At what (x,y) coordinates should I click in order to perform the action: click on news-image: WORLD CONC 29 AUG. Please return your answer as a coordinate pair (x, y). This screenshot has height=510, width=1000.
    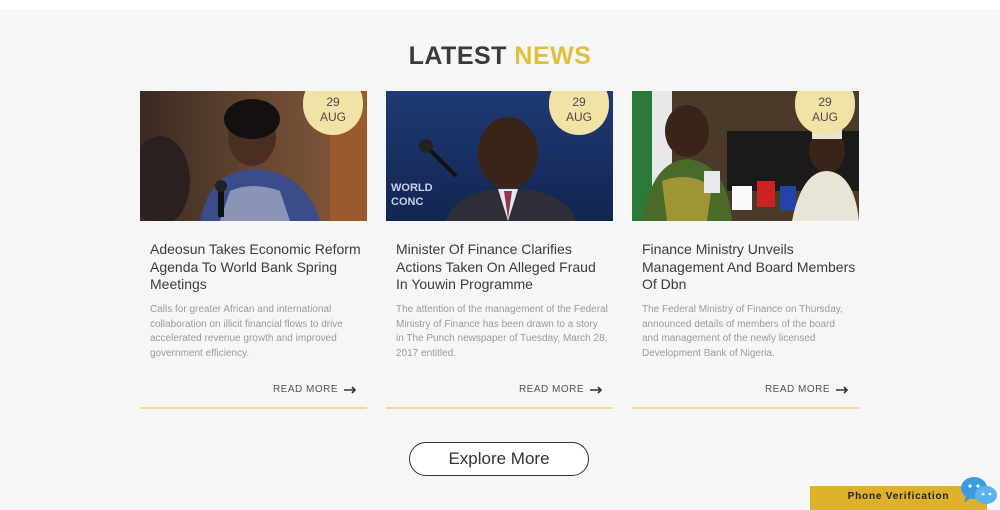
    Looking at the image, I should click on (499, 156).